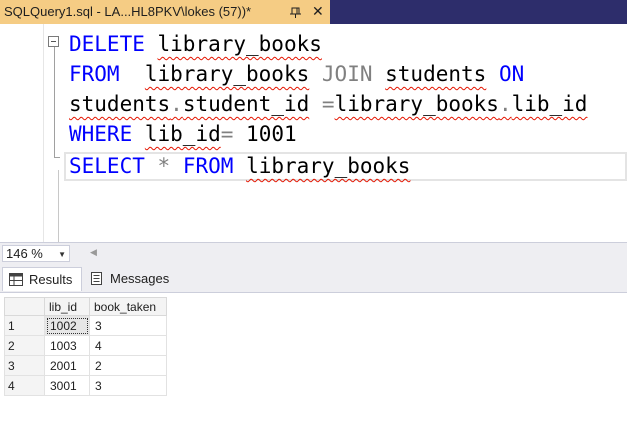  What do you see at coordinates (246, 104) in the screenshot?
I see `identifier: student_id` at bounding box center [246, 104].